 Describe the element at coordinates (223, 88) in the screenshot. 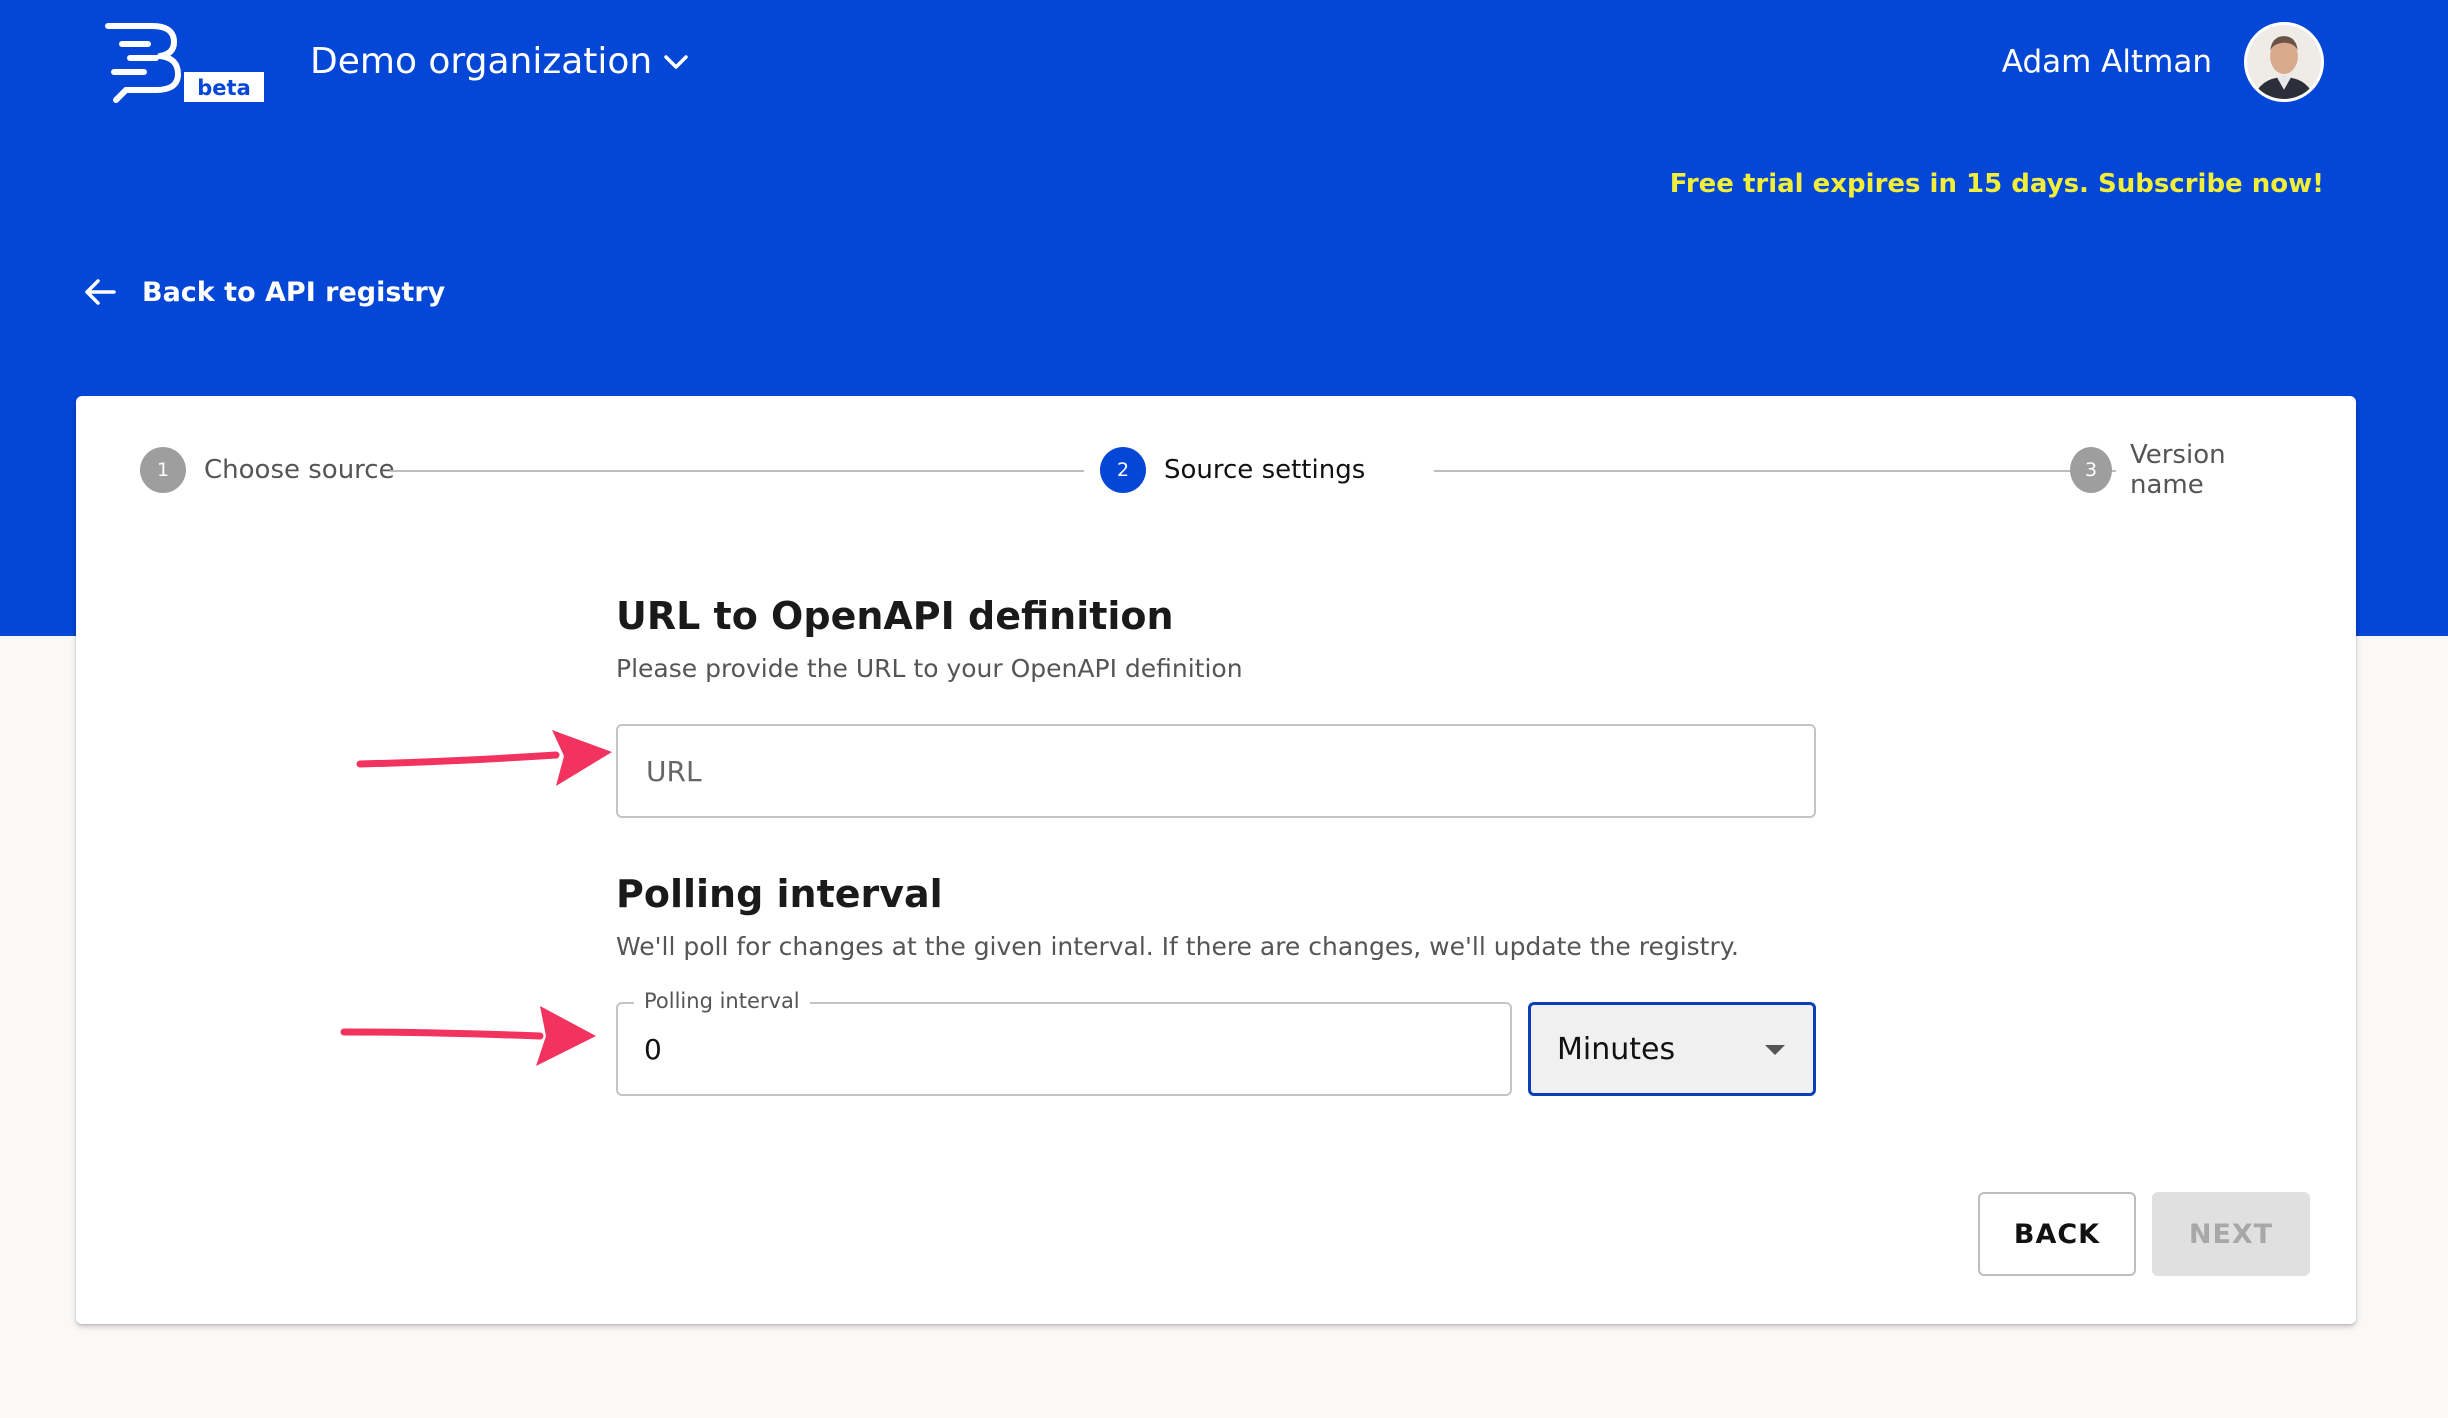

I see `logo-badge: beta` at that location.